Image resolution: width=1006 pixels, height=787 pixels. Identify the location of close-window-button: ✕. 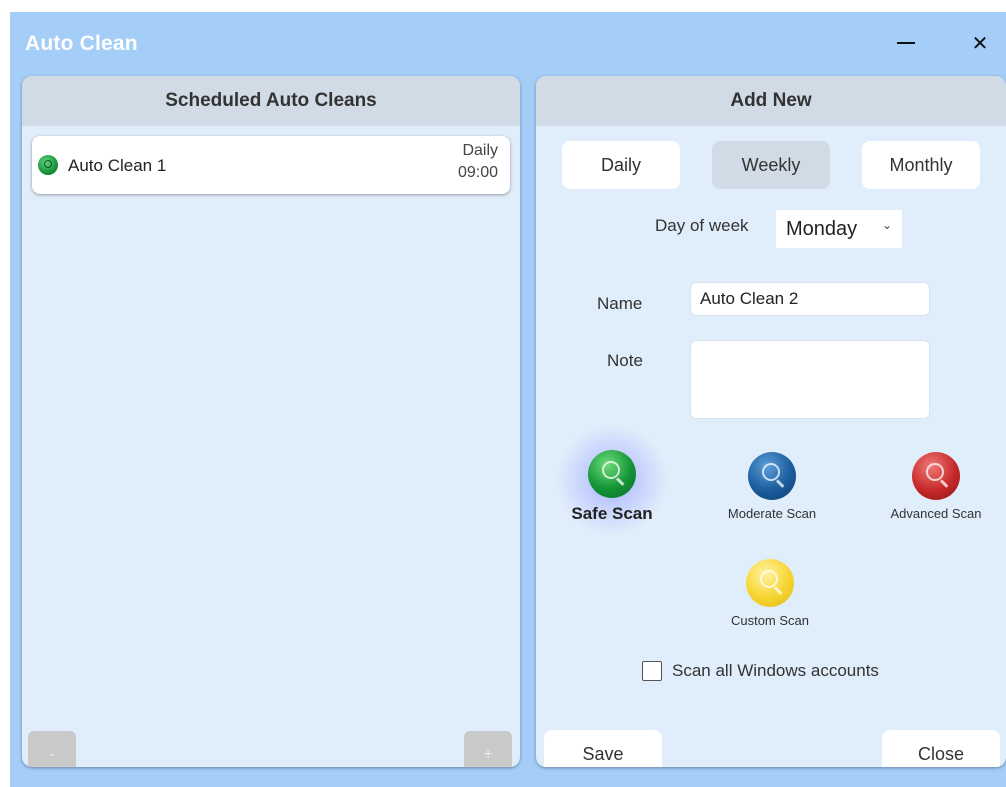
(980, 43).